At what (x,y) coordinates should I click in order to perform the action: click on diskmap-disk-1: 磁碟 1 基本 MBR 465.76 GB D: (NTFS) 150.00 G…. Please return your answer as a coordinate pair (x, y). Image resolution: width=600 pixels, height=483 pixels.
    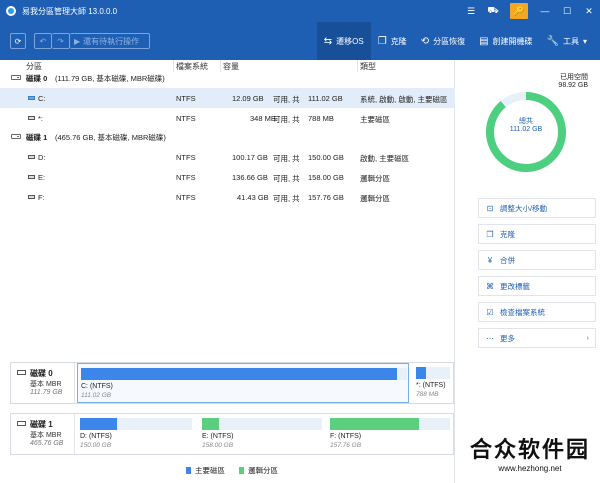
    Looking at the image, I should click on (232, 434).